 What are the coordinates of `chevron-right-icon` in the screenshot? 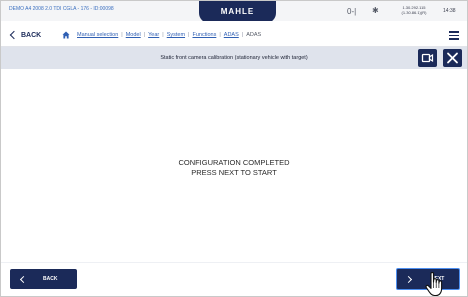 It's located at (408, 279).